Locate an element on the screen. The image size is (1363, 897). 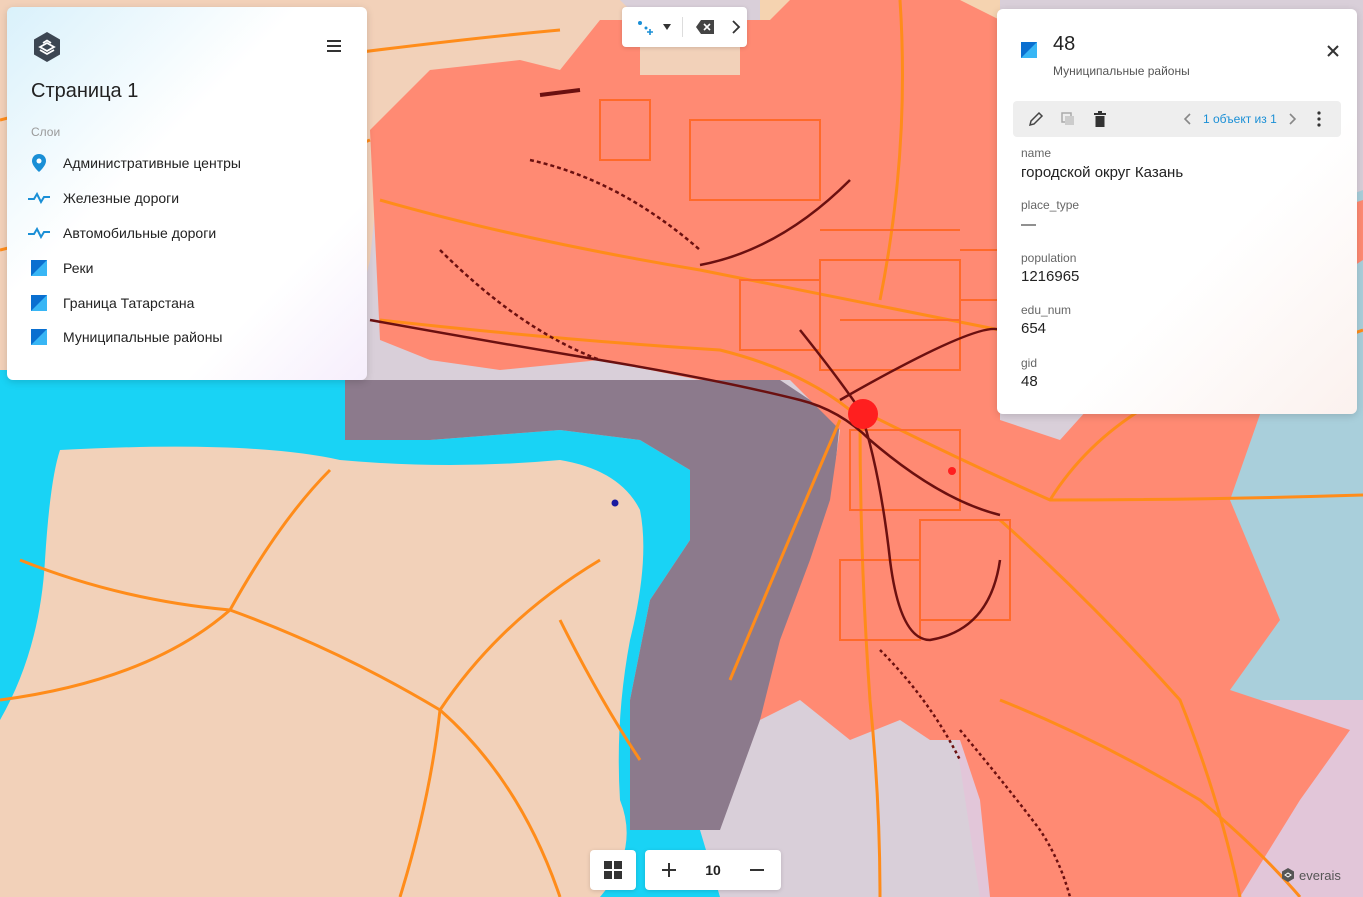
close-icon is located at coordinates (1333, 51).